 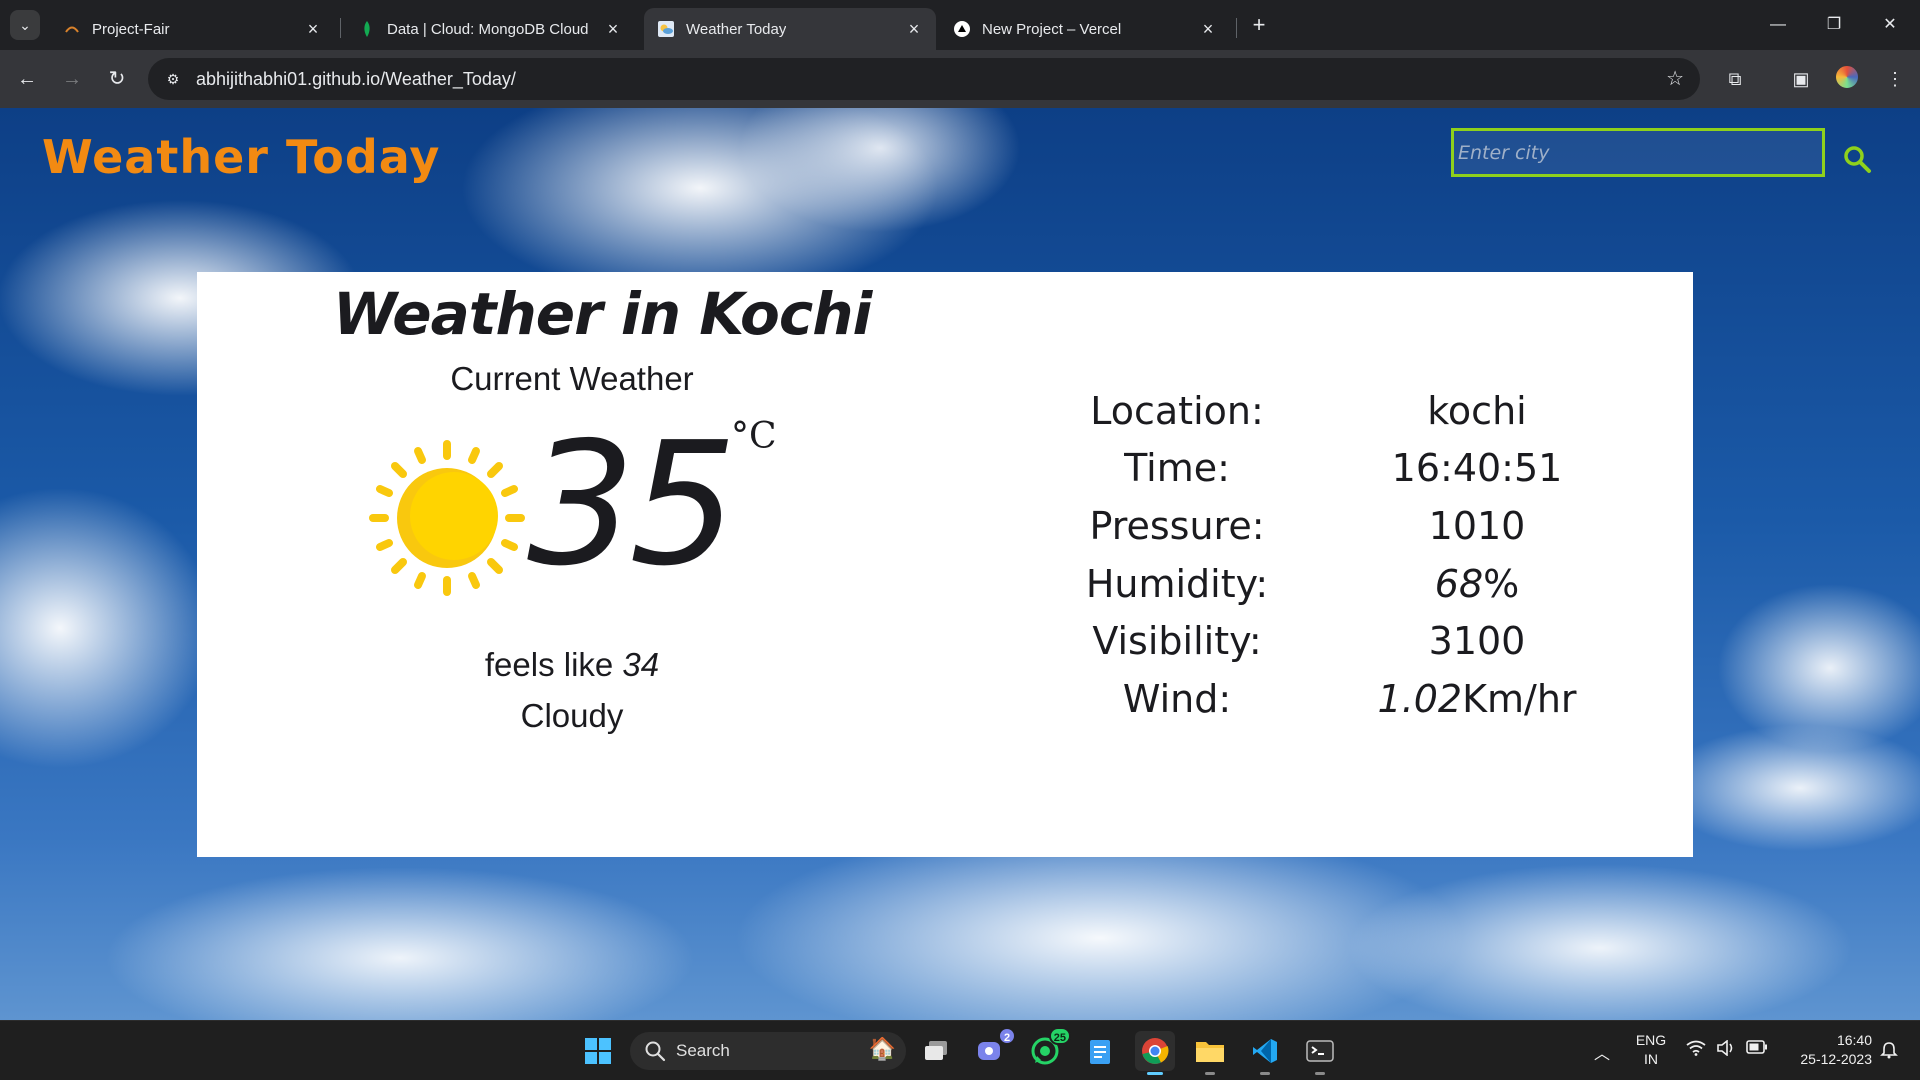 What do you see at coordinates (1895, 79) in the screenshot?
I see `menu-kebab-icon: ⋮` at bounding box center [1895, 79].